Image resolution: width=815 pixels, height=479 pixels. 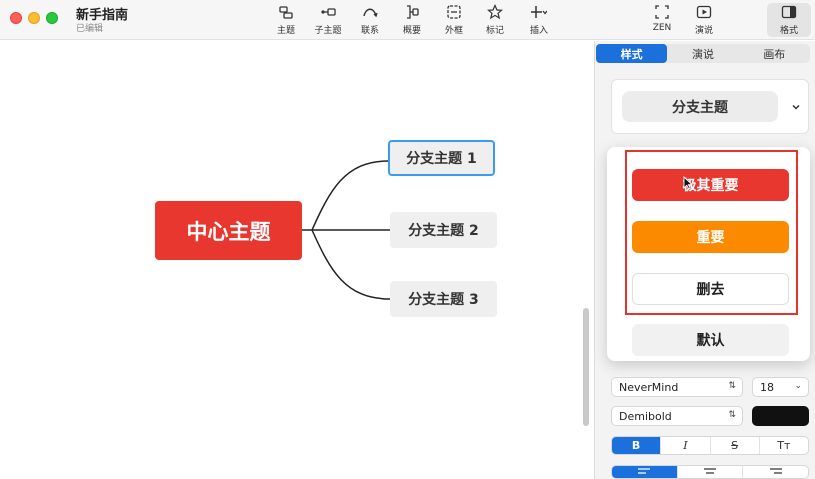 What do you see at coordinates (789, 20) in the screenshot?
I see `toolbar-format-button: 格式` at bounding box center [789, 20].